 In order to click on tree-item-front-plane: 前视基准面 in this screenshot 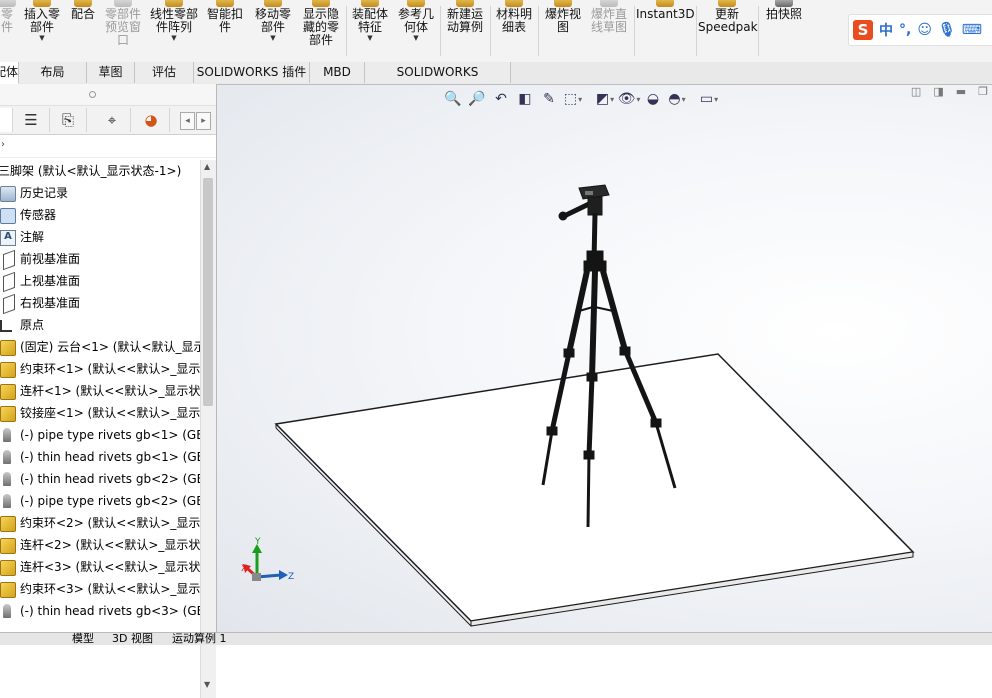, I will do `click(100, 259)`.